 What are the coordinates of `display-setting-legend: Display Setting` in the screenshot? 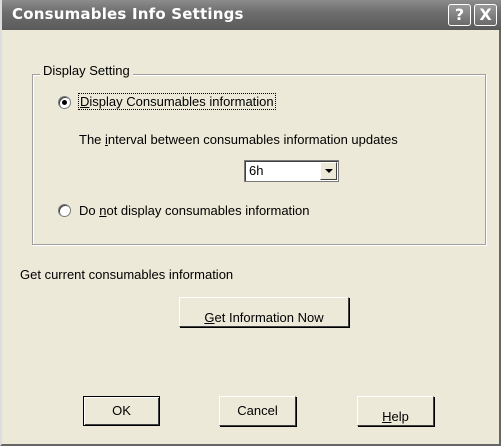 It's located at (86, 70).